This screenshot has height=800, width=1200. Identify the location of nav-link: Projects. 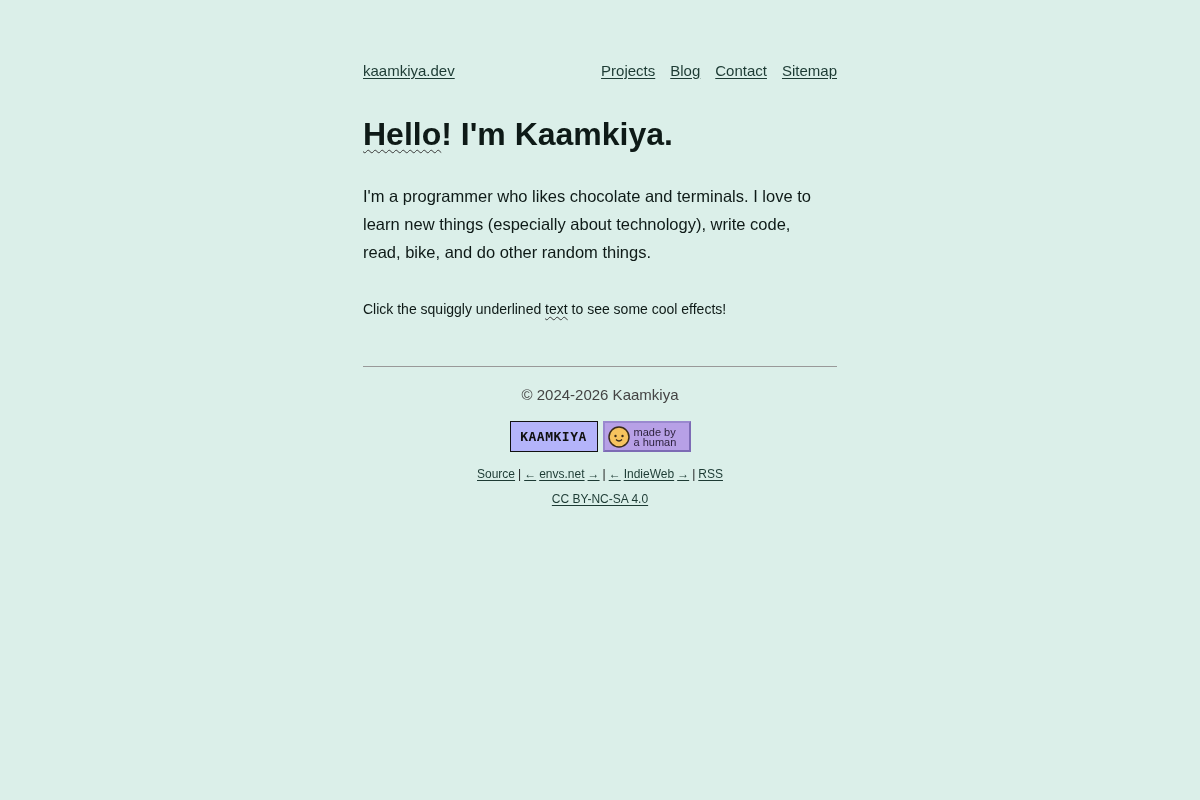
(628, 71).